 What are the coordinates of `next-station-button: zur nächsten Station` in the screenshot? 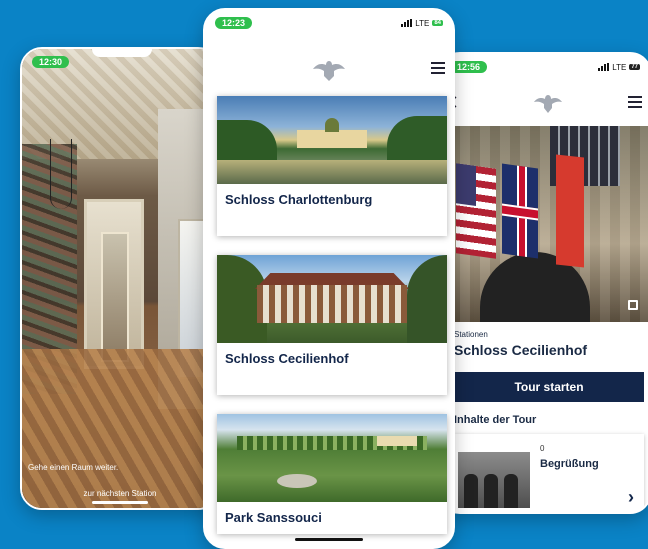 It's located at (120, 493).